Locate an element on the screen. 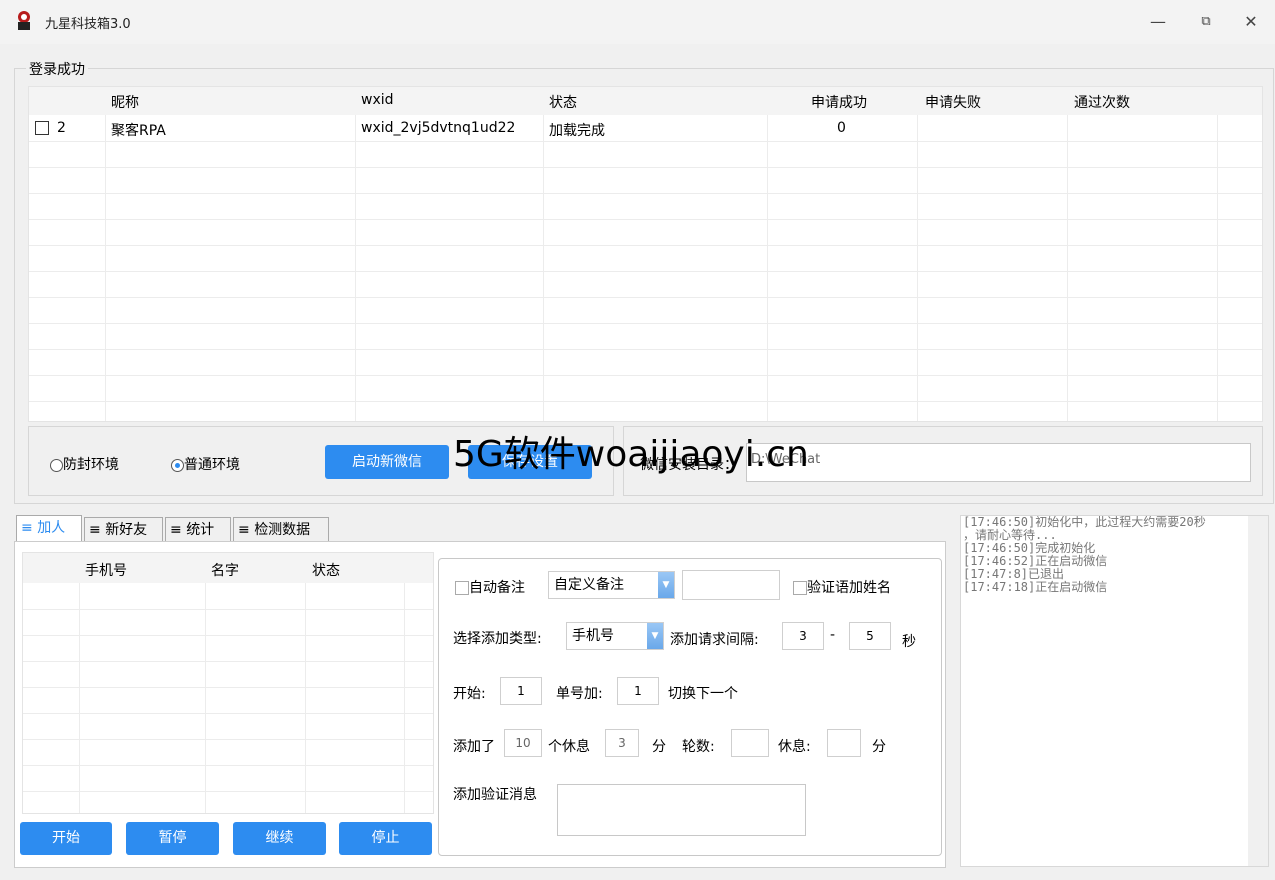 The height and width of the screenshot is (880, 1275). tab-add-people: ≡ 加人 is located at coordinates (49, 528).